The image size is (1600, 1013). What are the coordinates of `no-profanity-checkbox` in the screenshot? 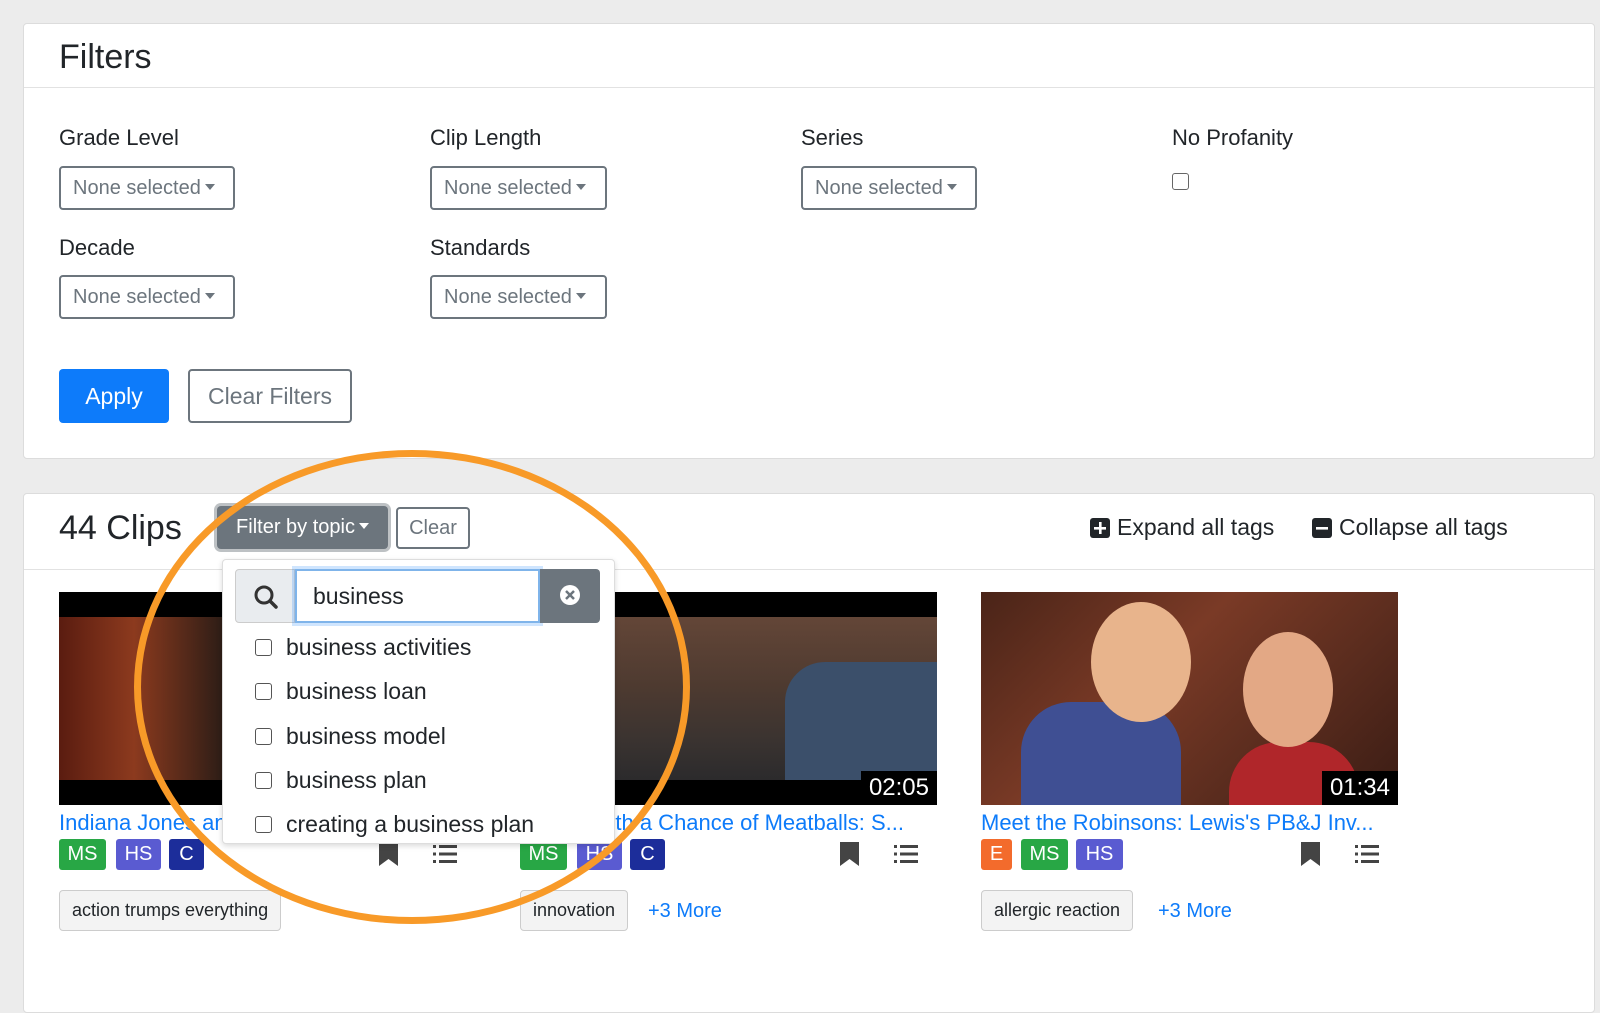 It's located at (1180, 181).